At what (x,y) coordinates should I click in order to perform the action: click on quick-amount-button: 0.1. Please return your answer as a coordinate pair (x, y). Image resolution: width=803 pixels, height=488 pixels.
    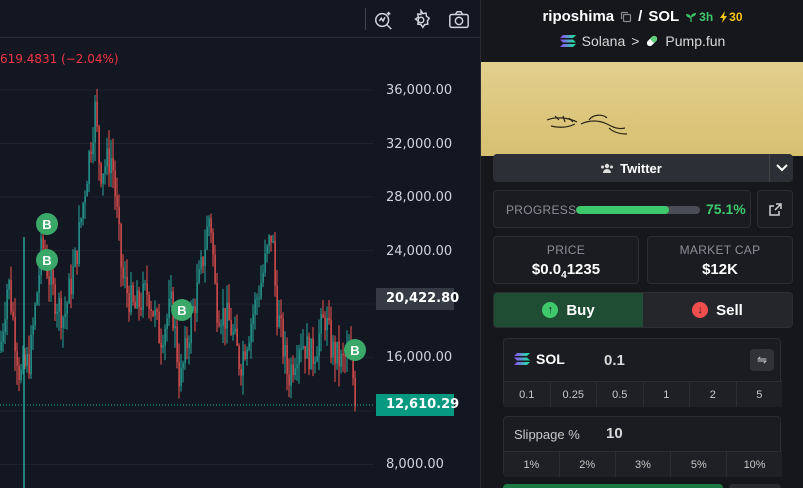
    Looking at the image, I should click on (527, 394).